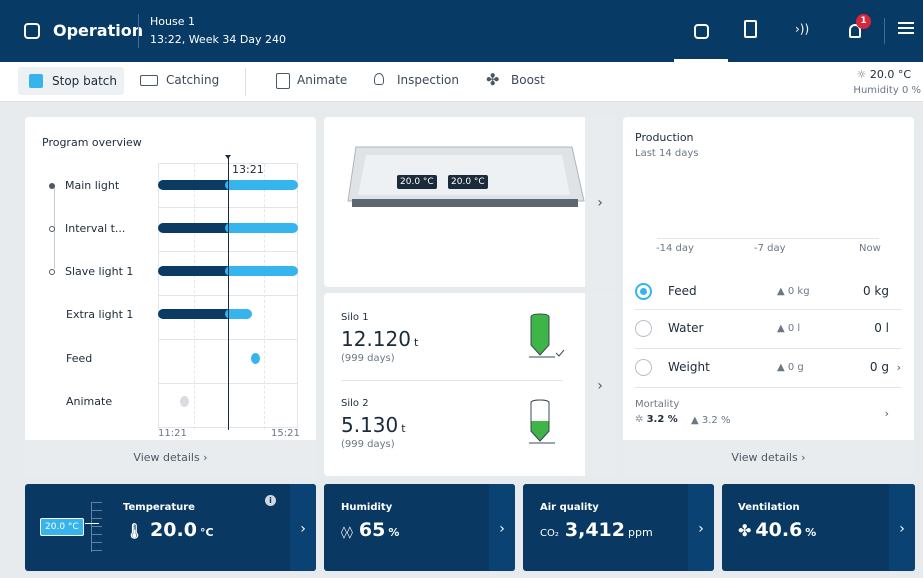 The width and height of the screenshot is (923, 578). What do you see at coordinates (104, 185) in the screenshot?
I see `row-label: Main light` at bounding box center [104, 185].